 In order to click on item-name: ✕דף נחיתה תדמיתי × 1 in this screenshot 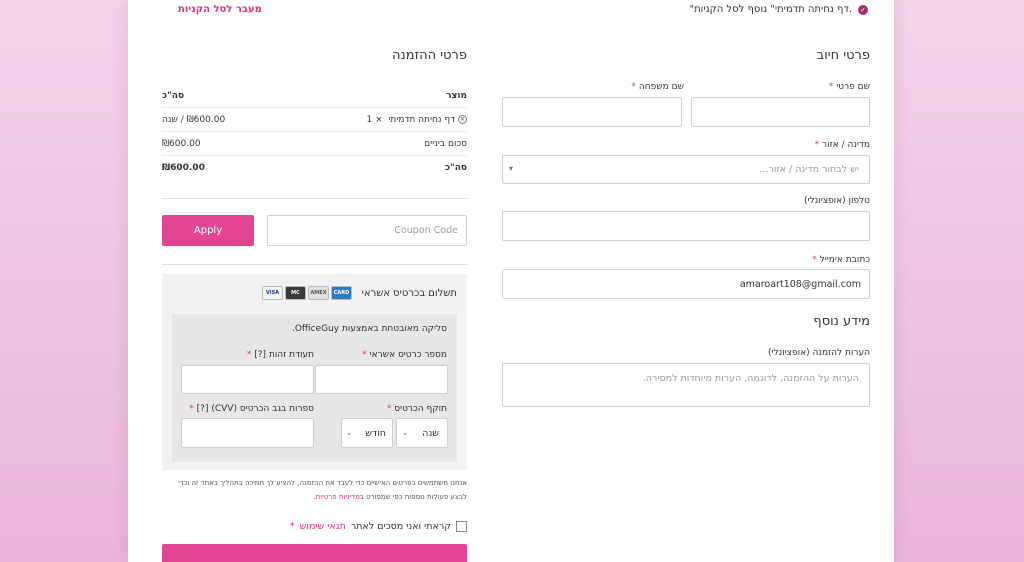, I will do `click(416, 120)`.